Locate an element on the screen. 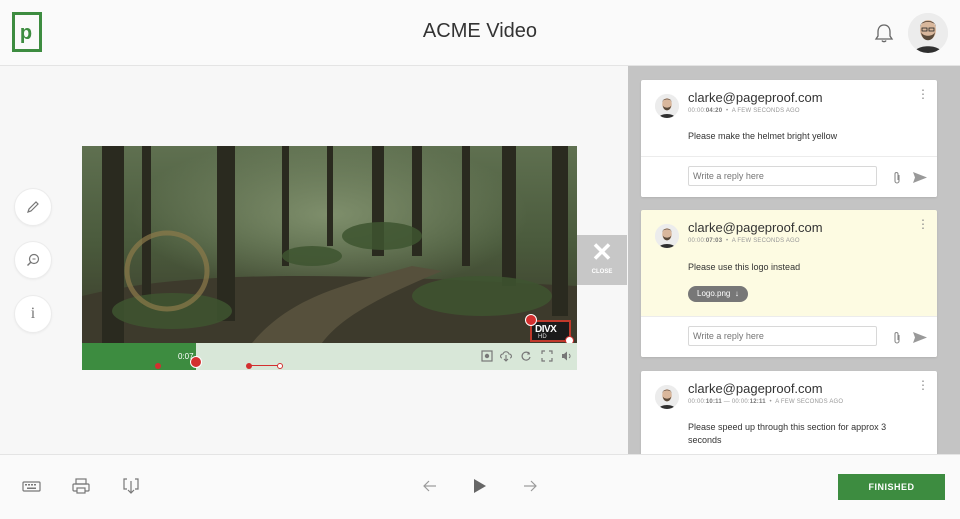 The height and width of the screenshot is (519, 960). range-start-marker is located at coordinates (249, 366).